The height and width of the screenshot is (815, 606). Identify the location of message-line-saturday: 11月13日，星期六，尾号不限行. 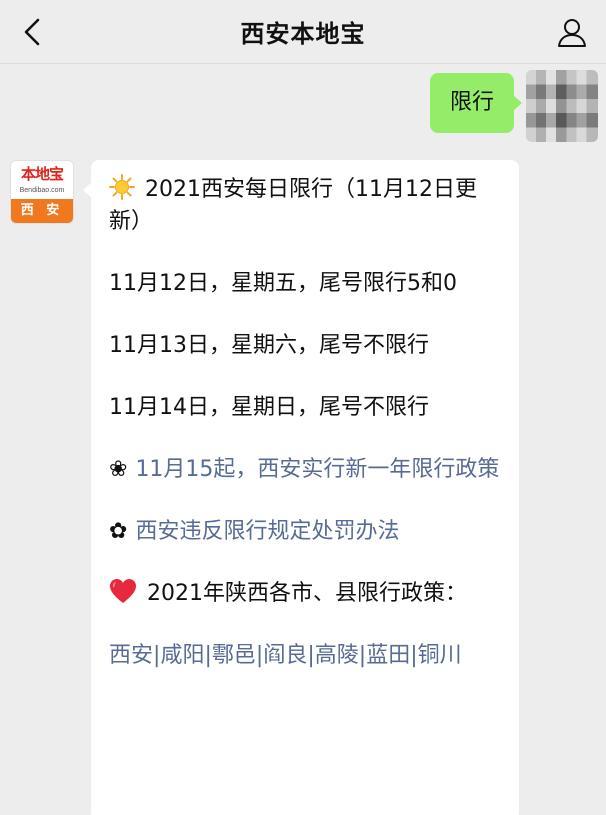
(269, 345).